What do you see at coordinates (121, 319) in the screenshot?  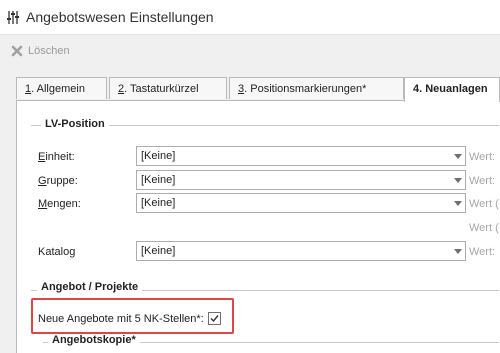 I see `nk-stellen-label: Neue Angebote mit 5 NK-Stellen*:` at bounding box center [121, 319].